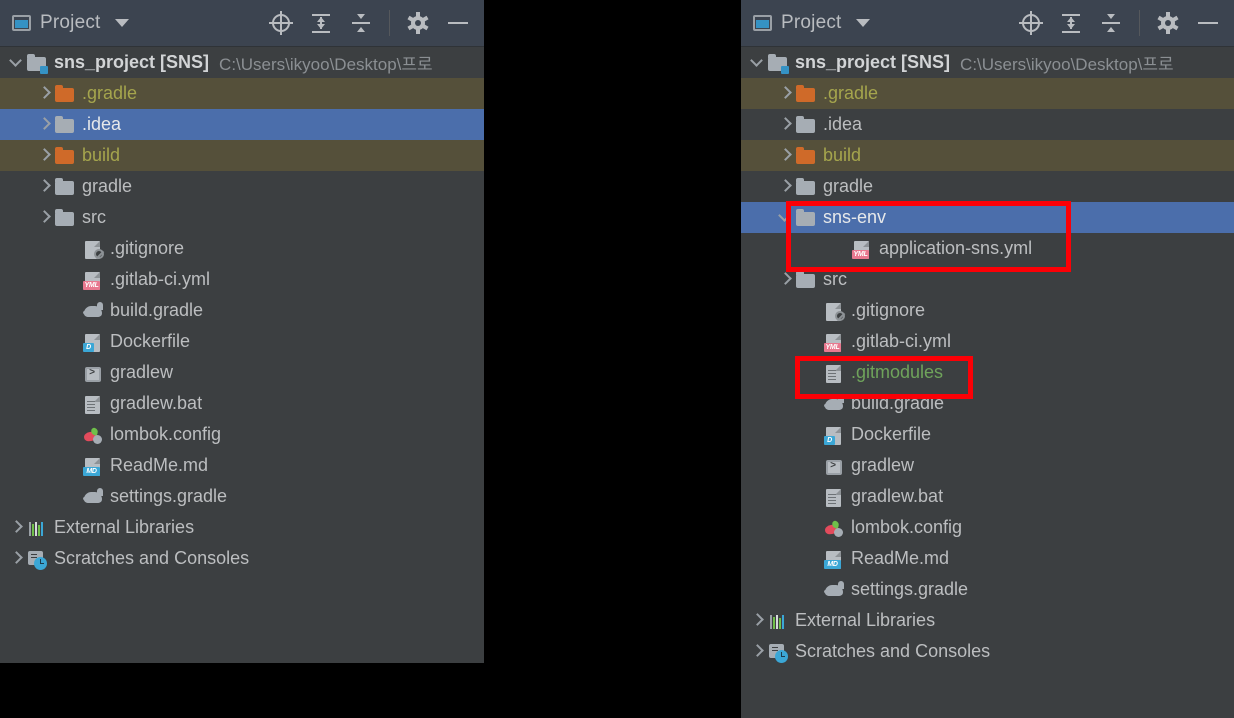 The height and width of the screenshot is (718, 1234). Describe the element at coordinates (987, 372) in the screenshot. I see `tree-row-gitmodules: .gitmodules` at that location.